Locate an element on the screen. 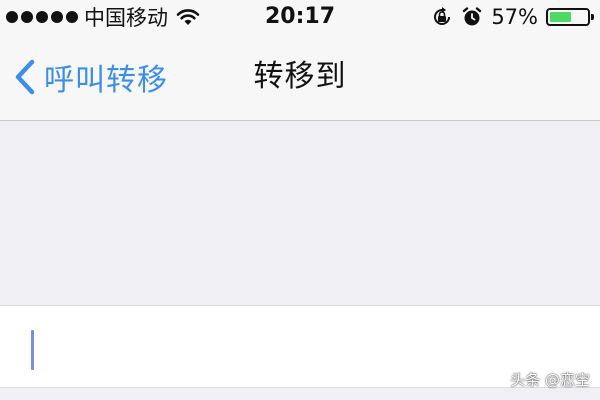  text-caret is located at coordinates (32, 350).